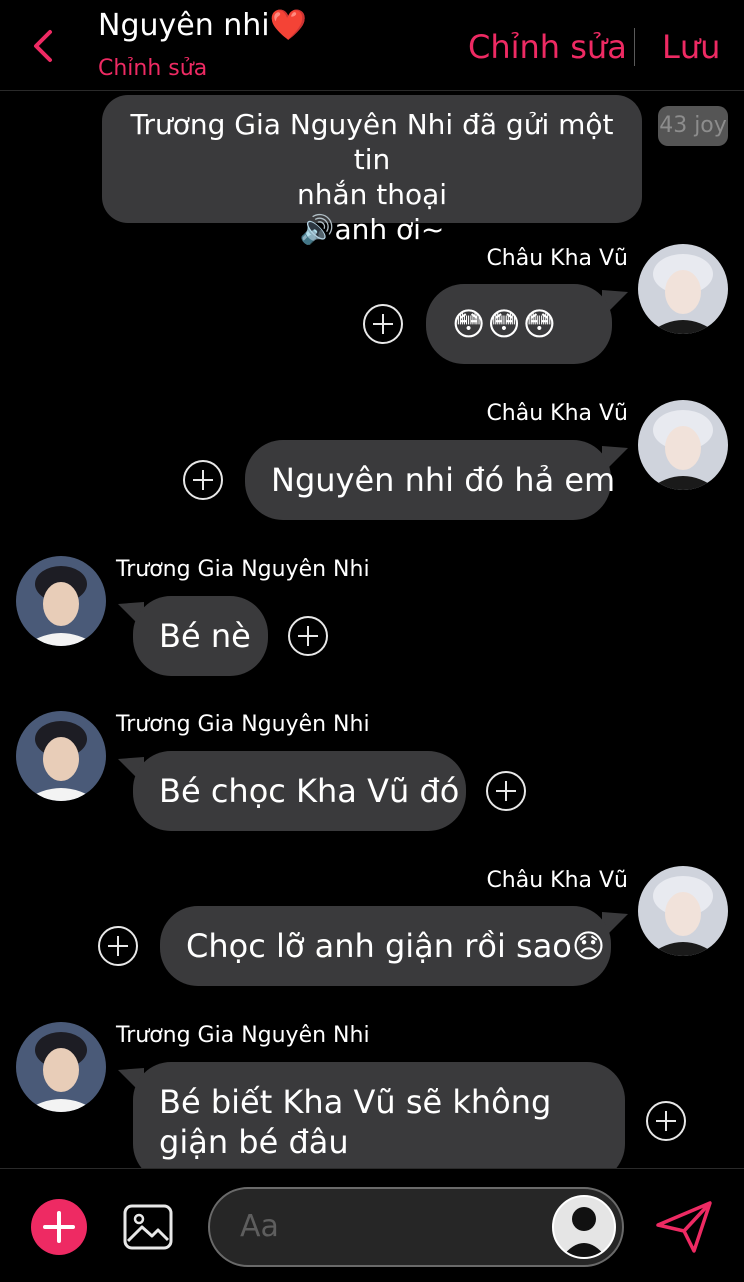 This screenshot has width=744, height=1282. What do you see at coordinates (547, 47) in the screenshot?
I see `edit-button: Chỉnh sửa` at bounding box center [547, 47].